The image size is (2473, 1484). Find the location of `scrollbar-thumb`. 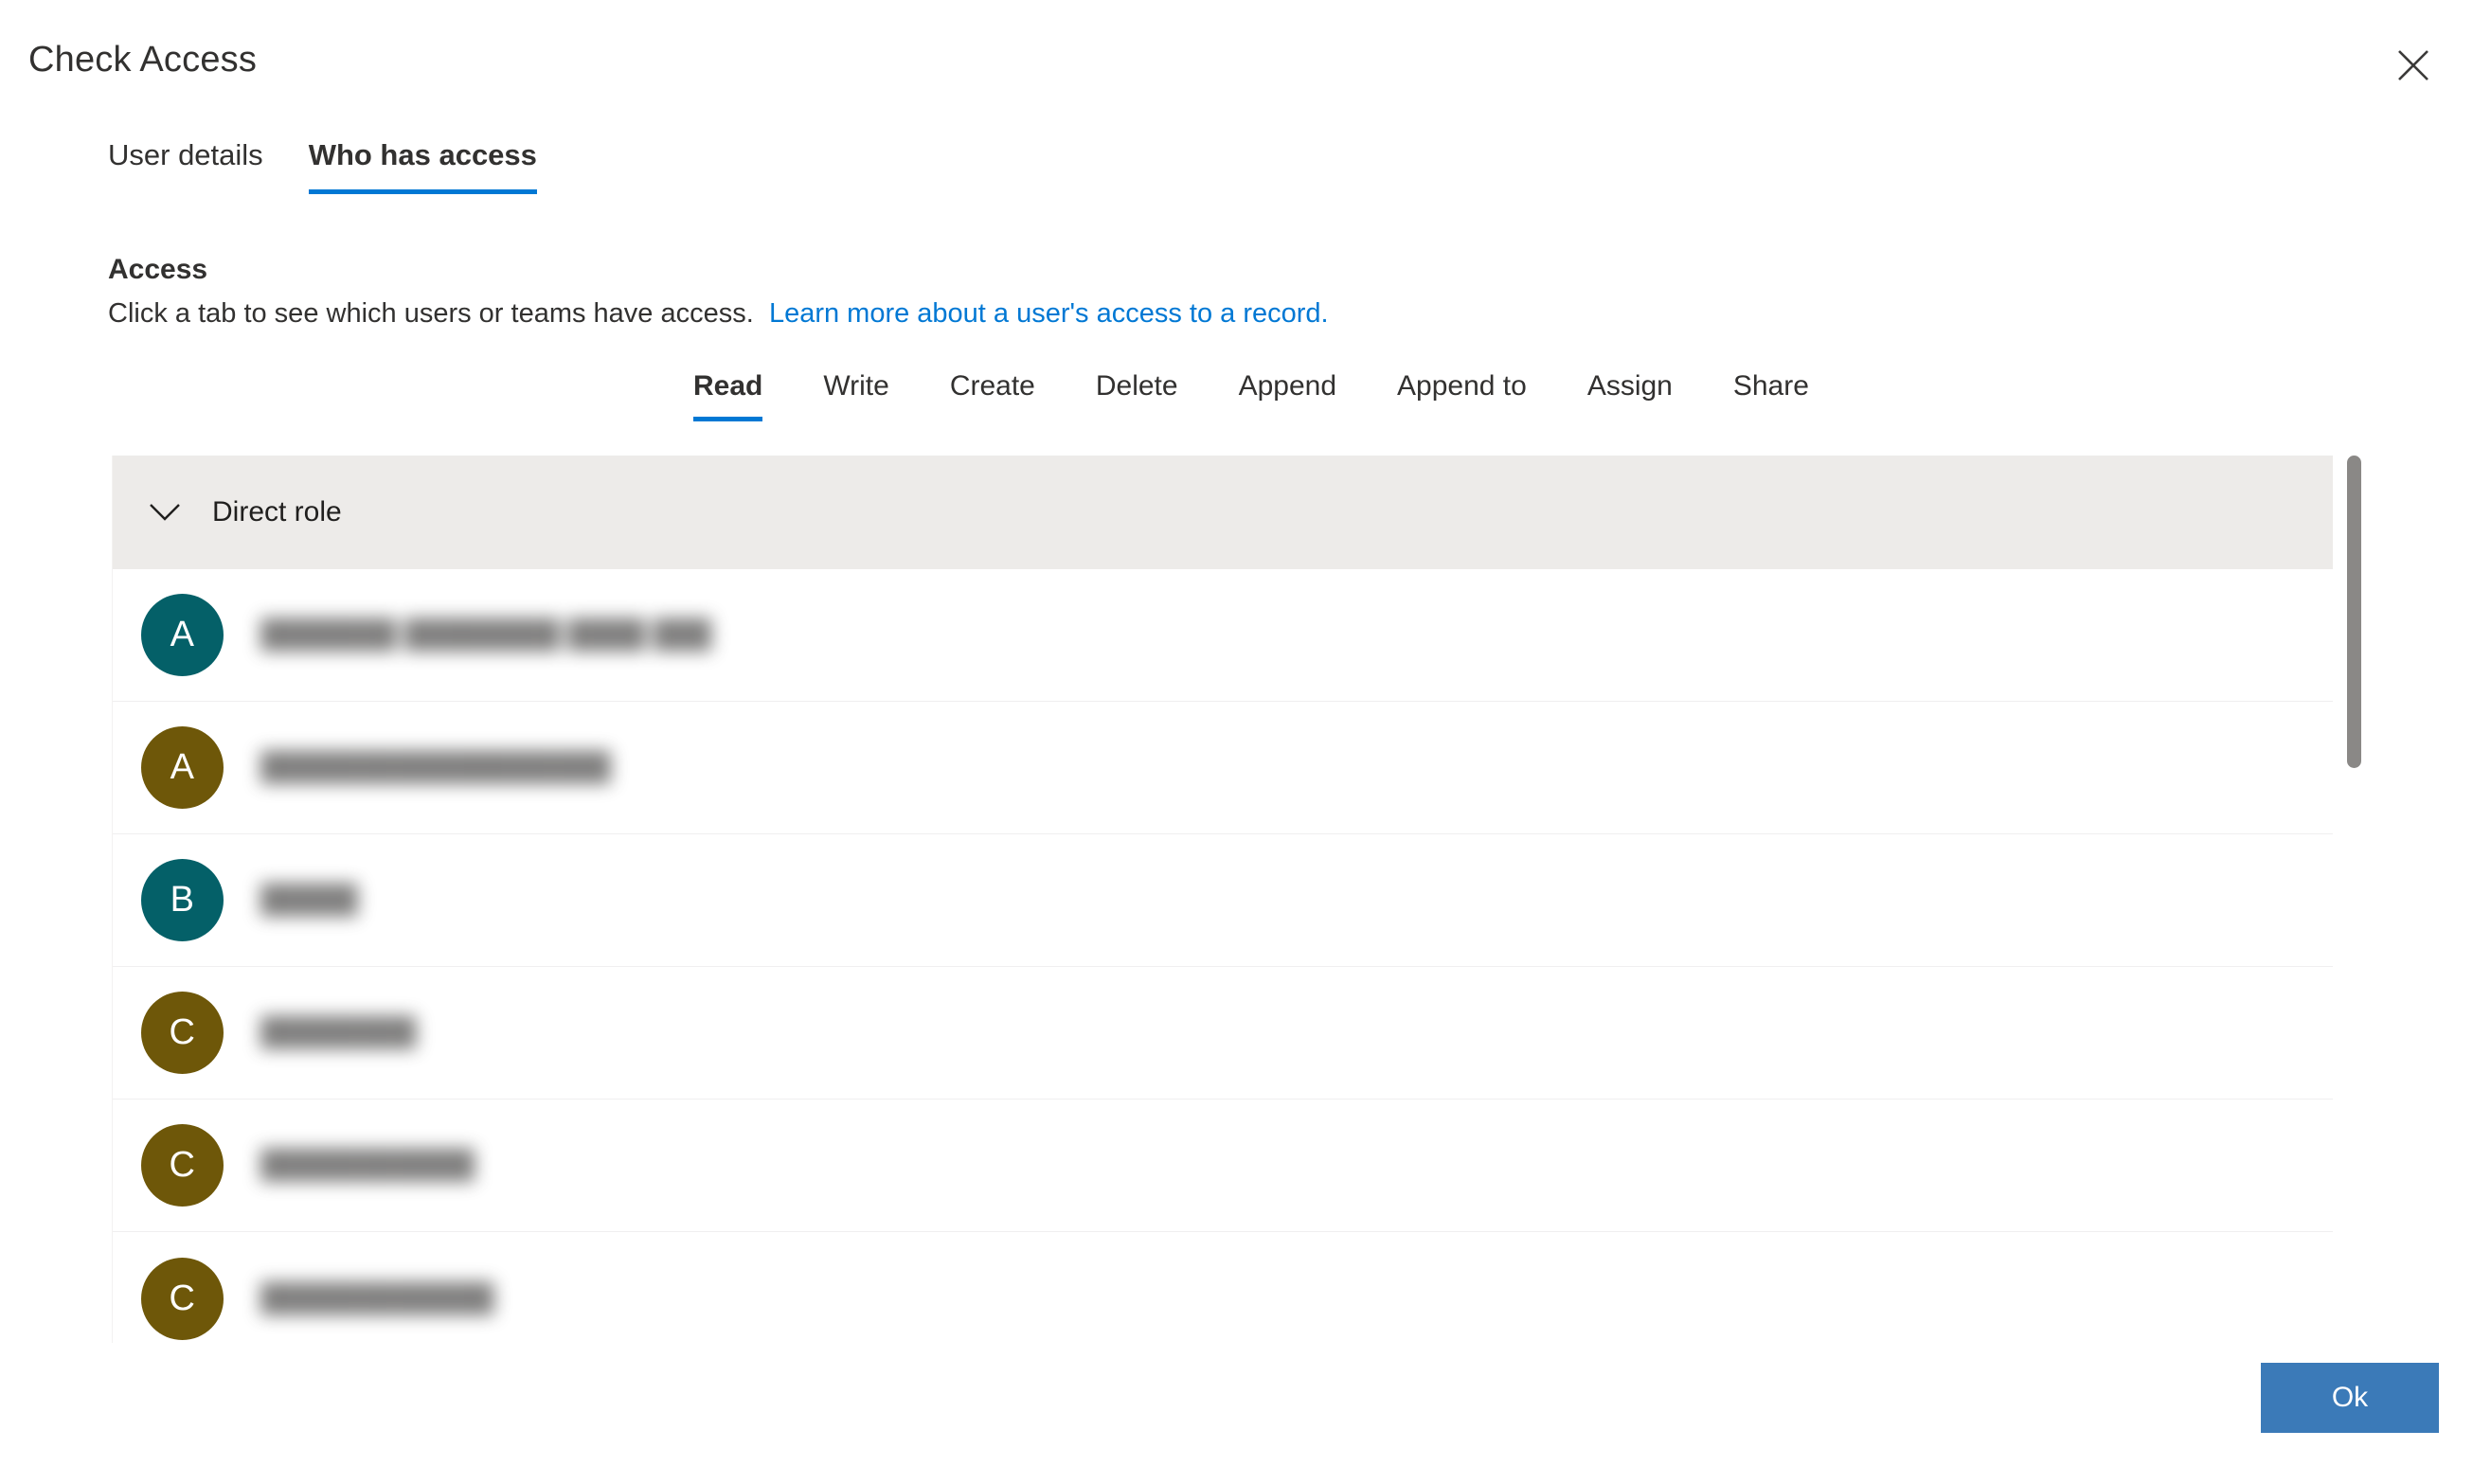

scrollbar-thumb is located at coordinates (2354, 612).